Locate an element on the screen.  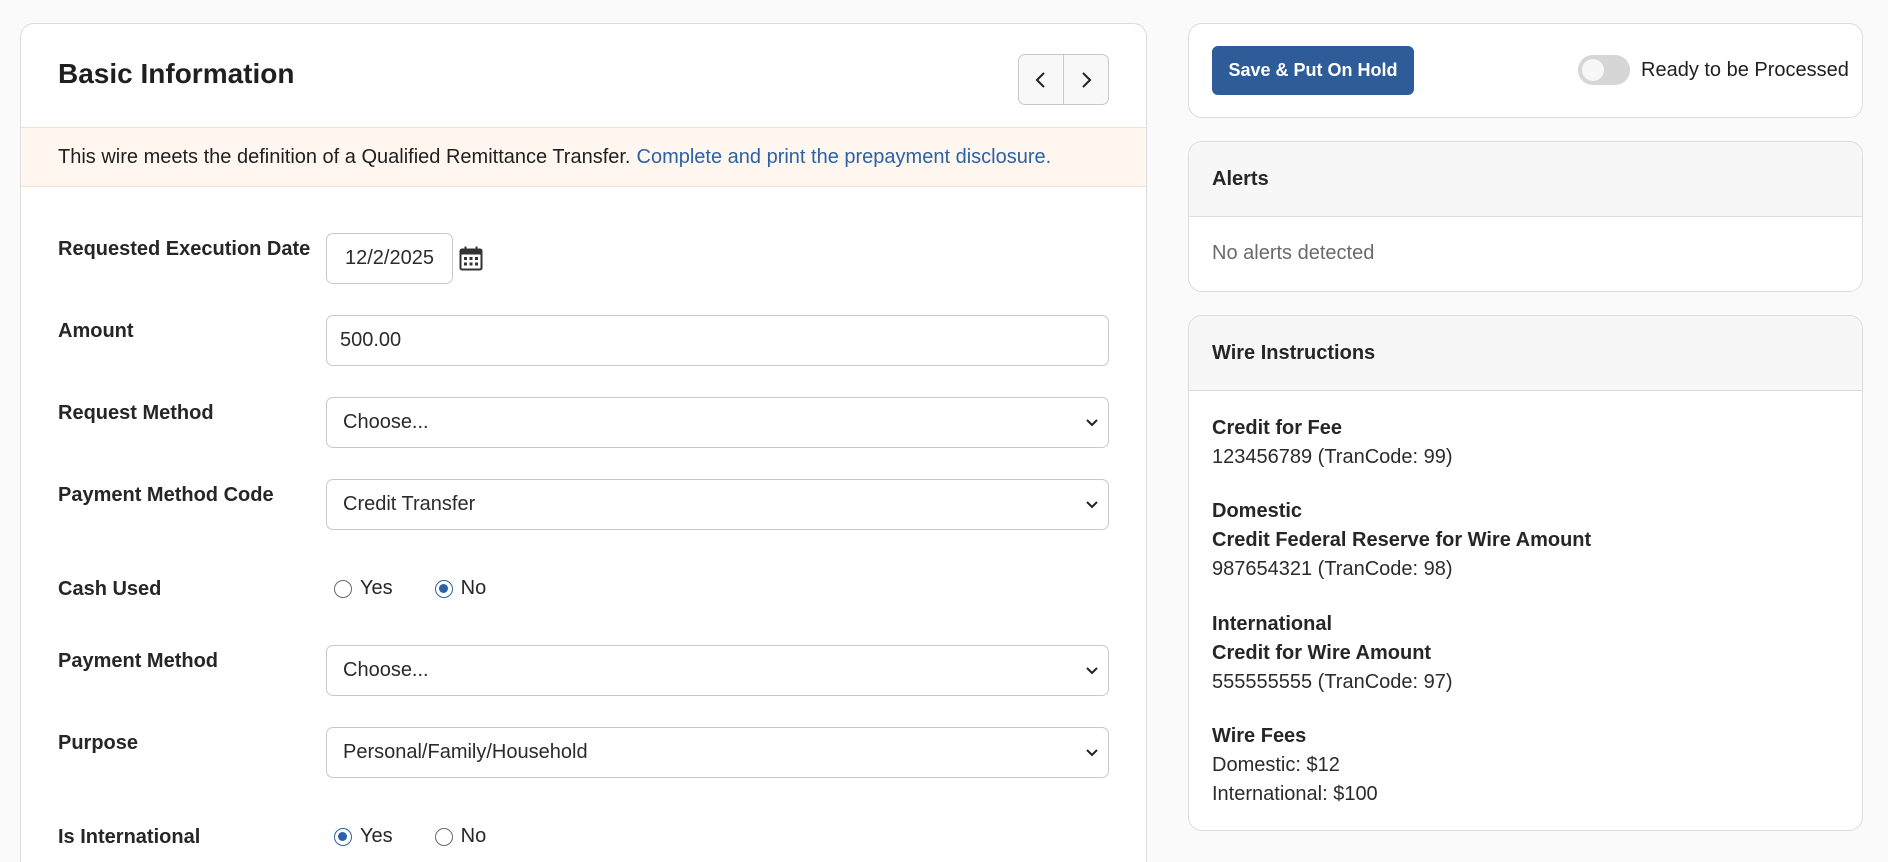
purpose-label: Purpose is located at coordinates (98, 743).